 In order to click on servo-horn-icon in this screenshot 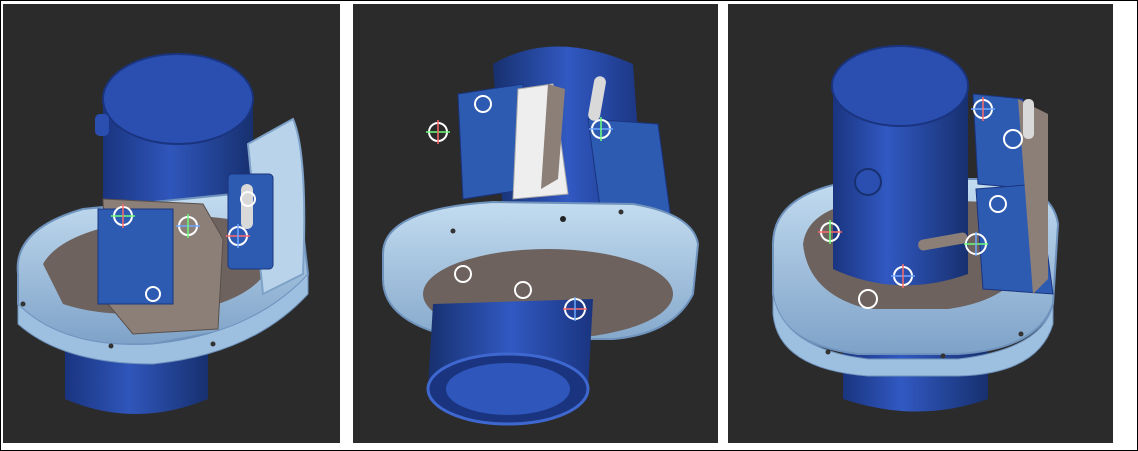, I will do `click(1028, 119)`.